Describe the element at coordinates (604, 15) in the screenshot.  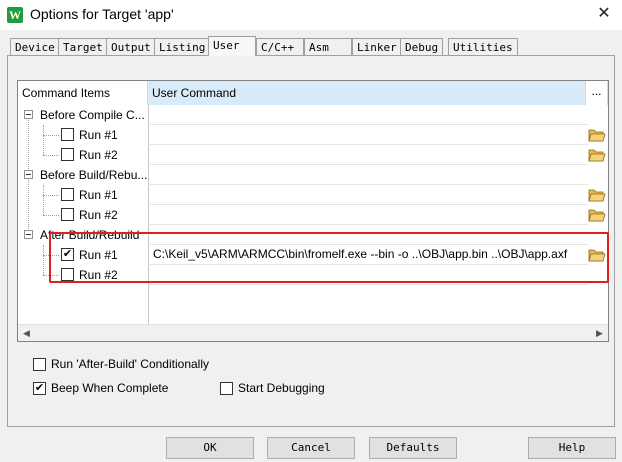
I see `close-button: ✕` at that location.